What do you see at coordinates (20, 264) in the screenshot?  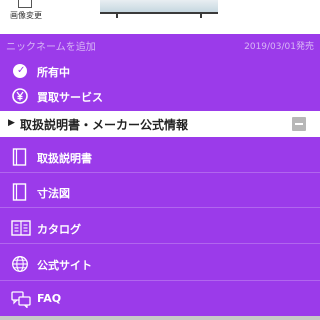 I see `globe-icon` at bounding box center [20, 264].